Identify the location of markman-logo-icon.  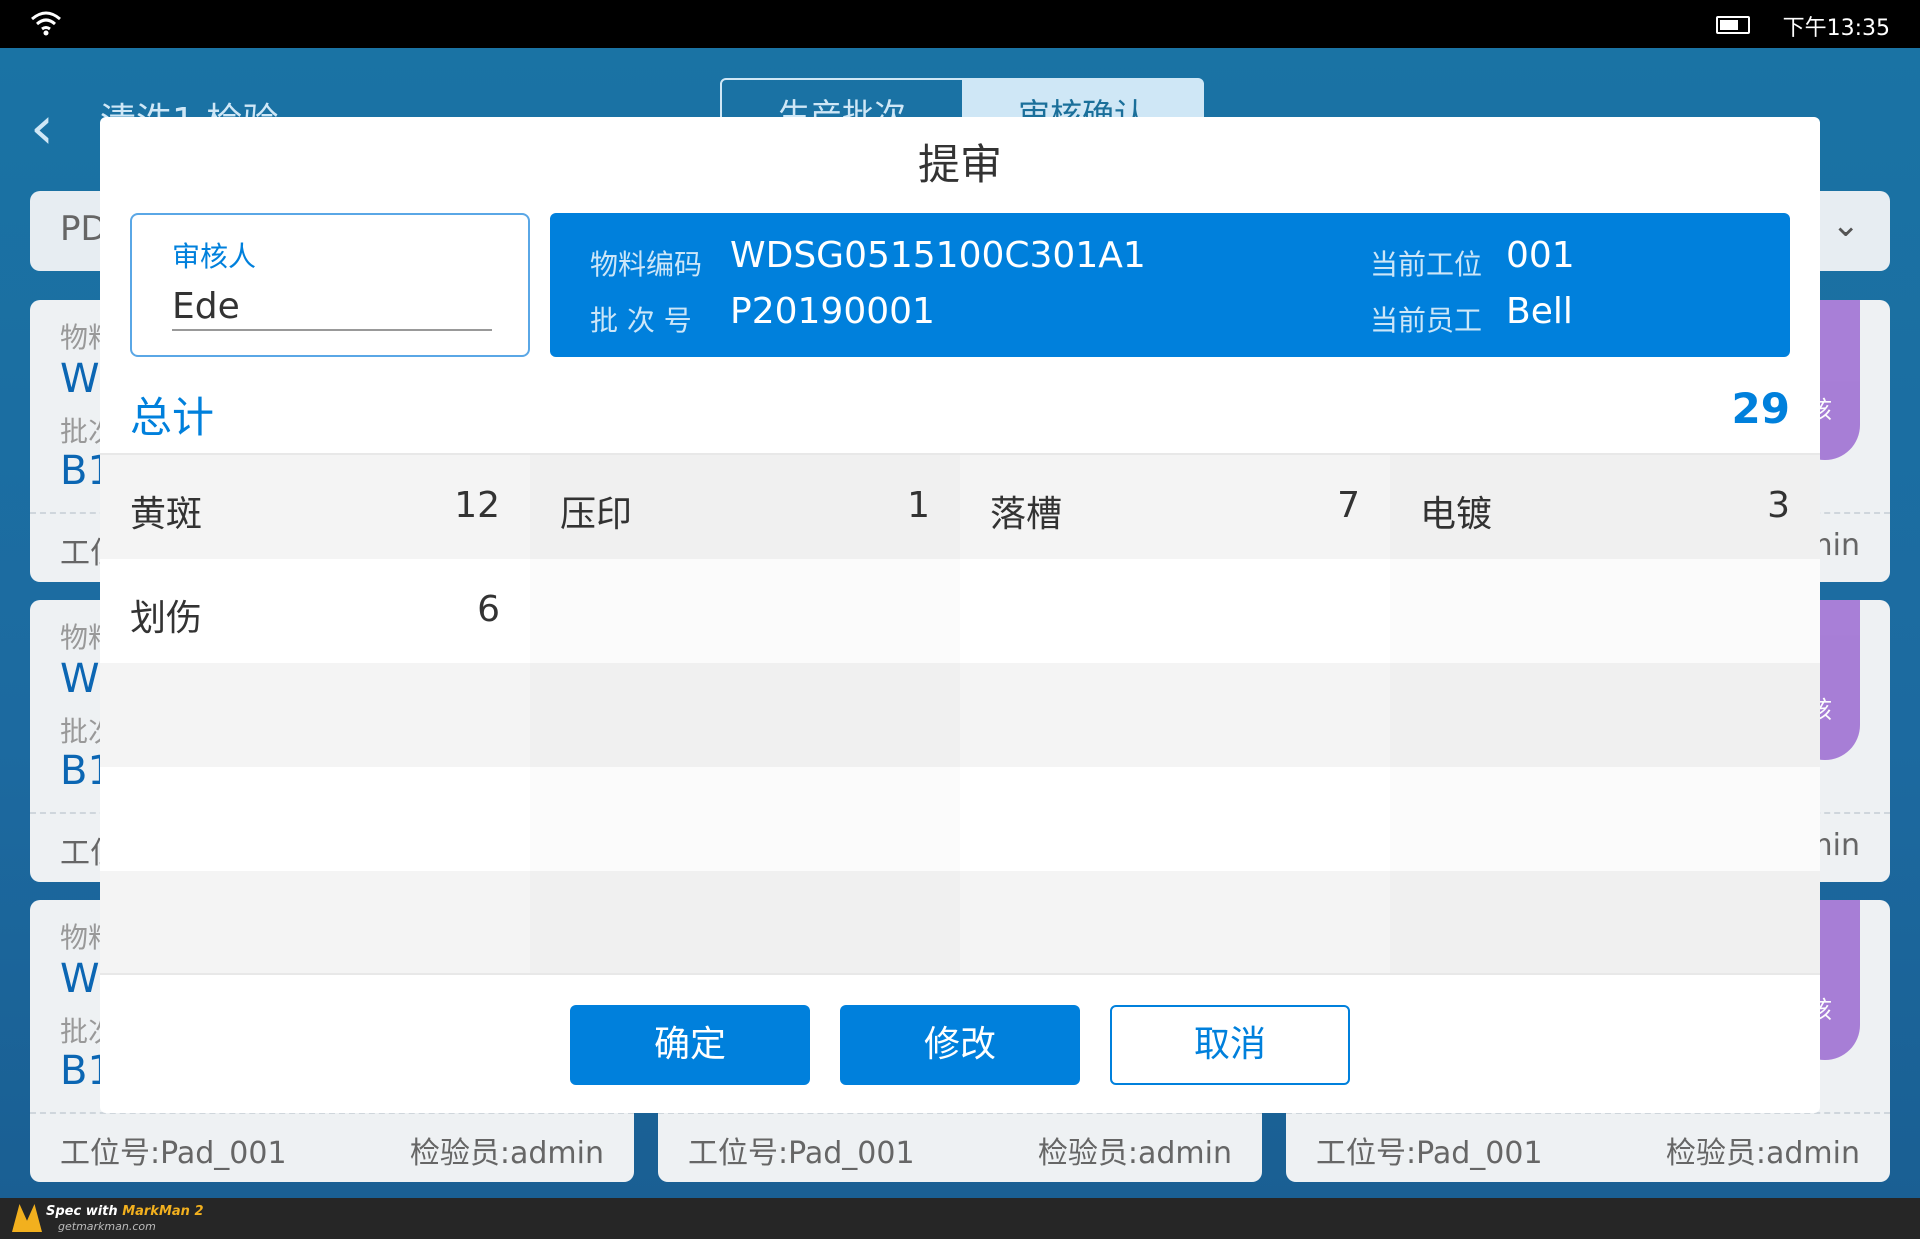
(27, 1218).